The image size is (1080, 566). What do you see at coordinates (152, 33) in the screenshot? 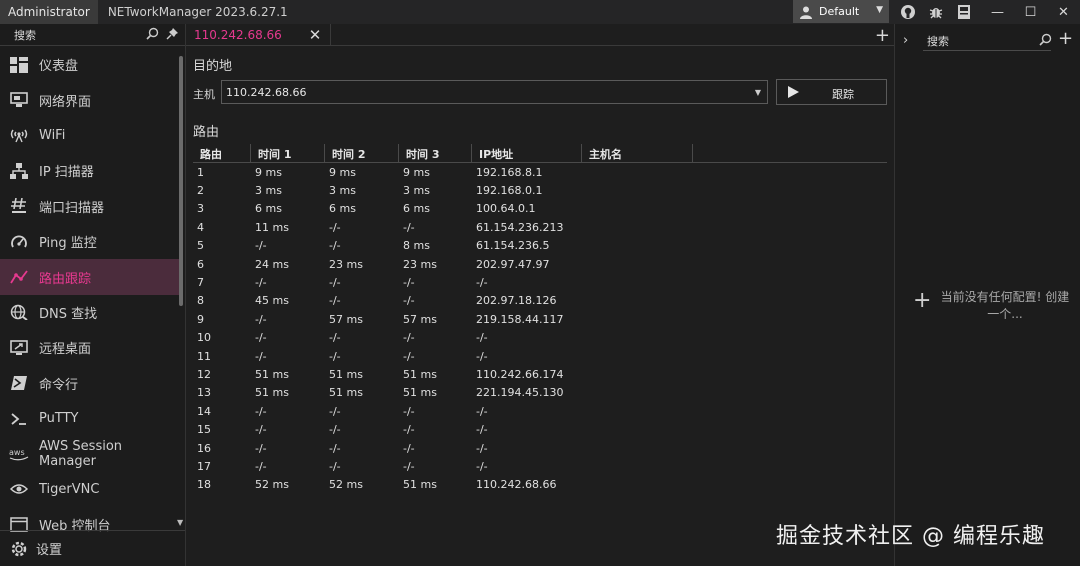
I see `search-icon` at bounding box center [152, 33].